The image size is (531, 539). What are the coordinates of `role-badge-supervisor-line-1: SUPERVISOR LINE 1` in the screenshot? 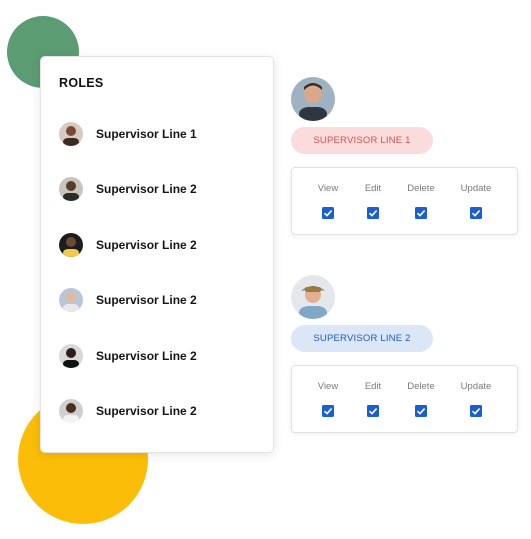 It's located at (362, 140).